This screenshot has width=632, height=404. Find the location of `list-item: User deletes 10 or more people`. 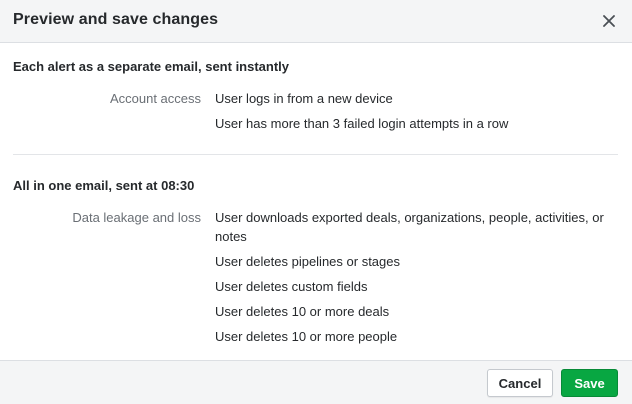

list-item: User deletes 10 or more people is located at coordinates (306, 336).